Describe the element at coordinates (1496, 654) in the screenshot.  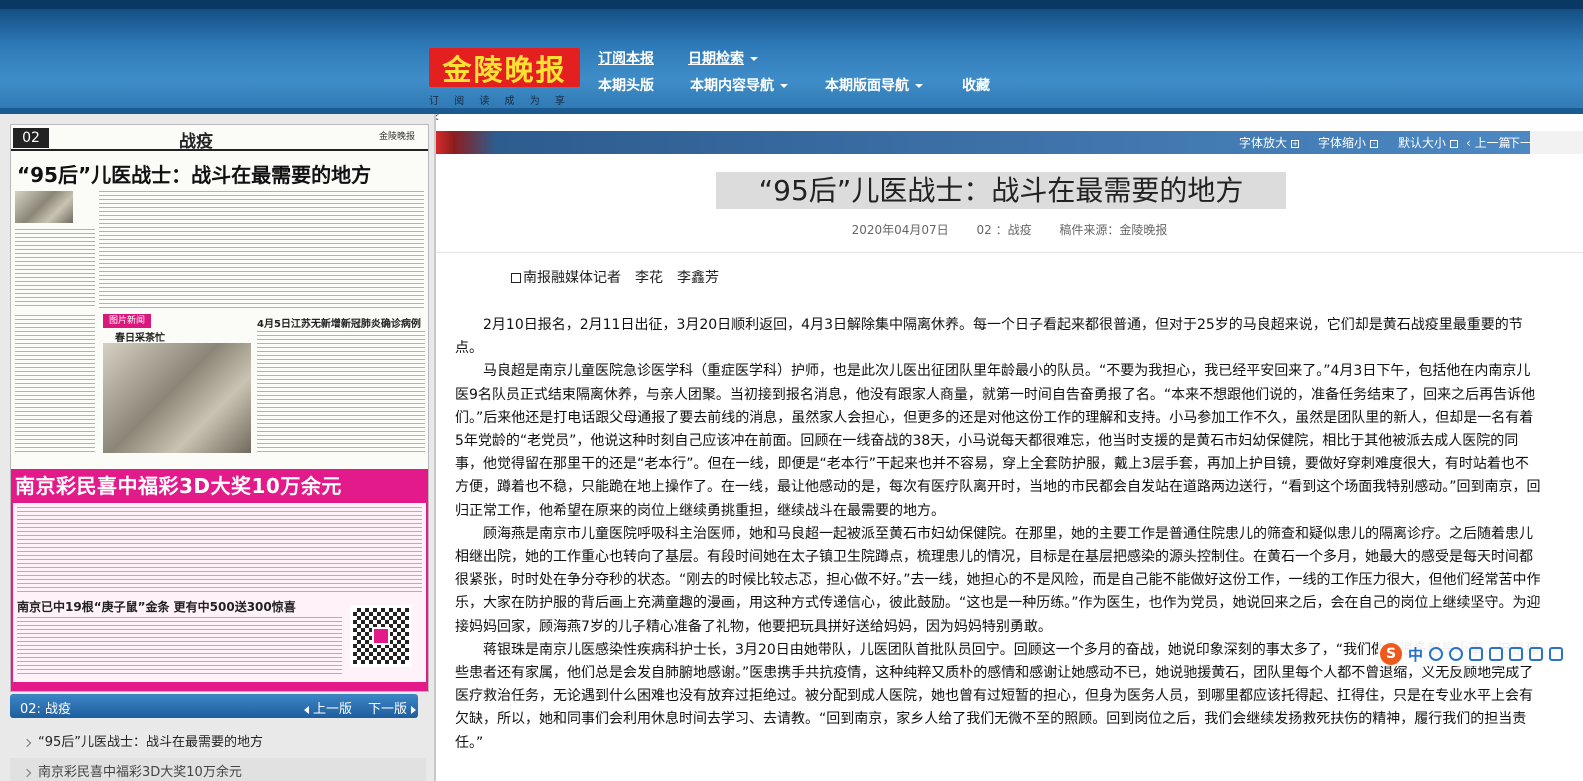
I see `keyboard-icon` at that location.